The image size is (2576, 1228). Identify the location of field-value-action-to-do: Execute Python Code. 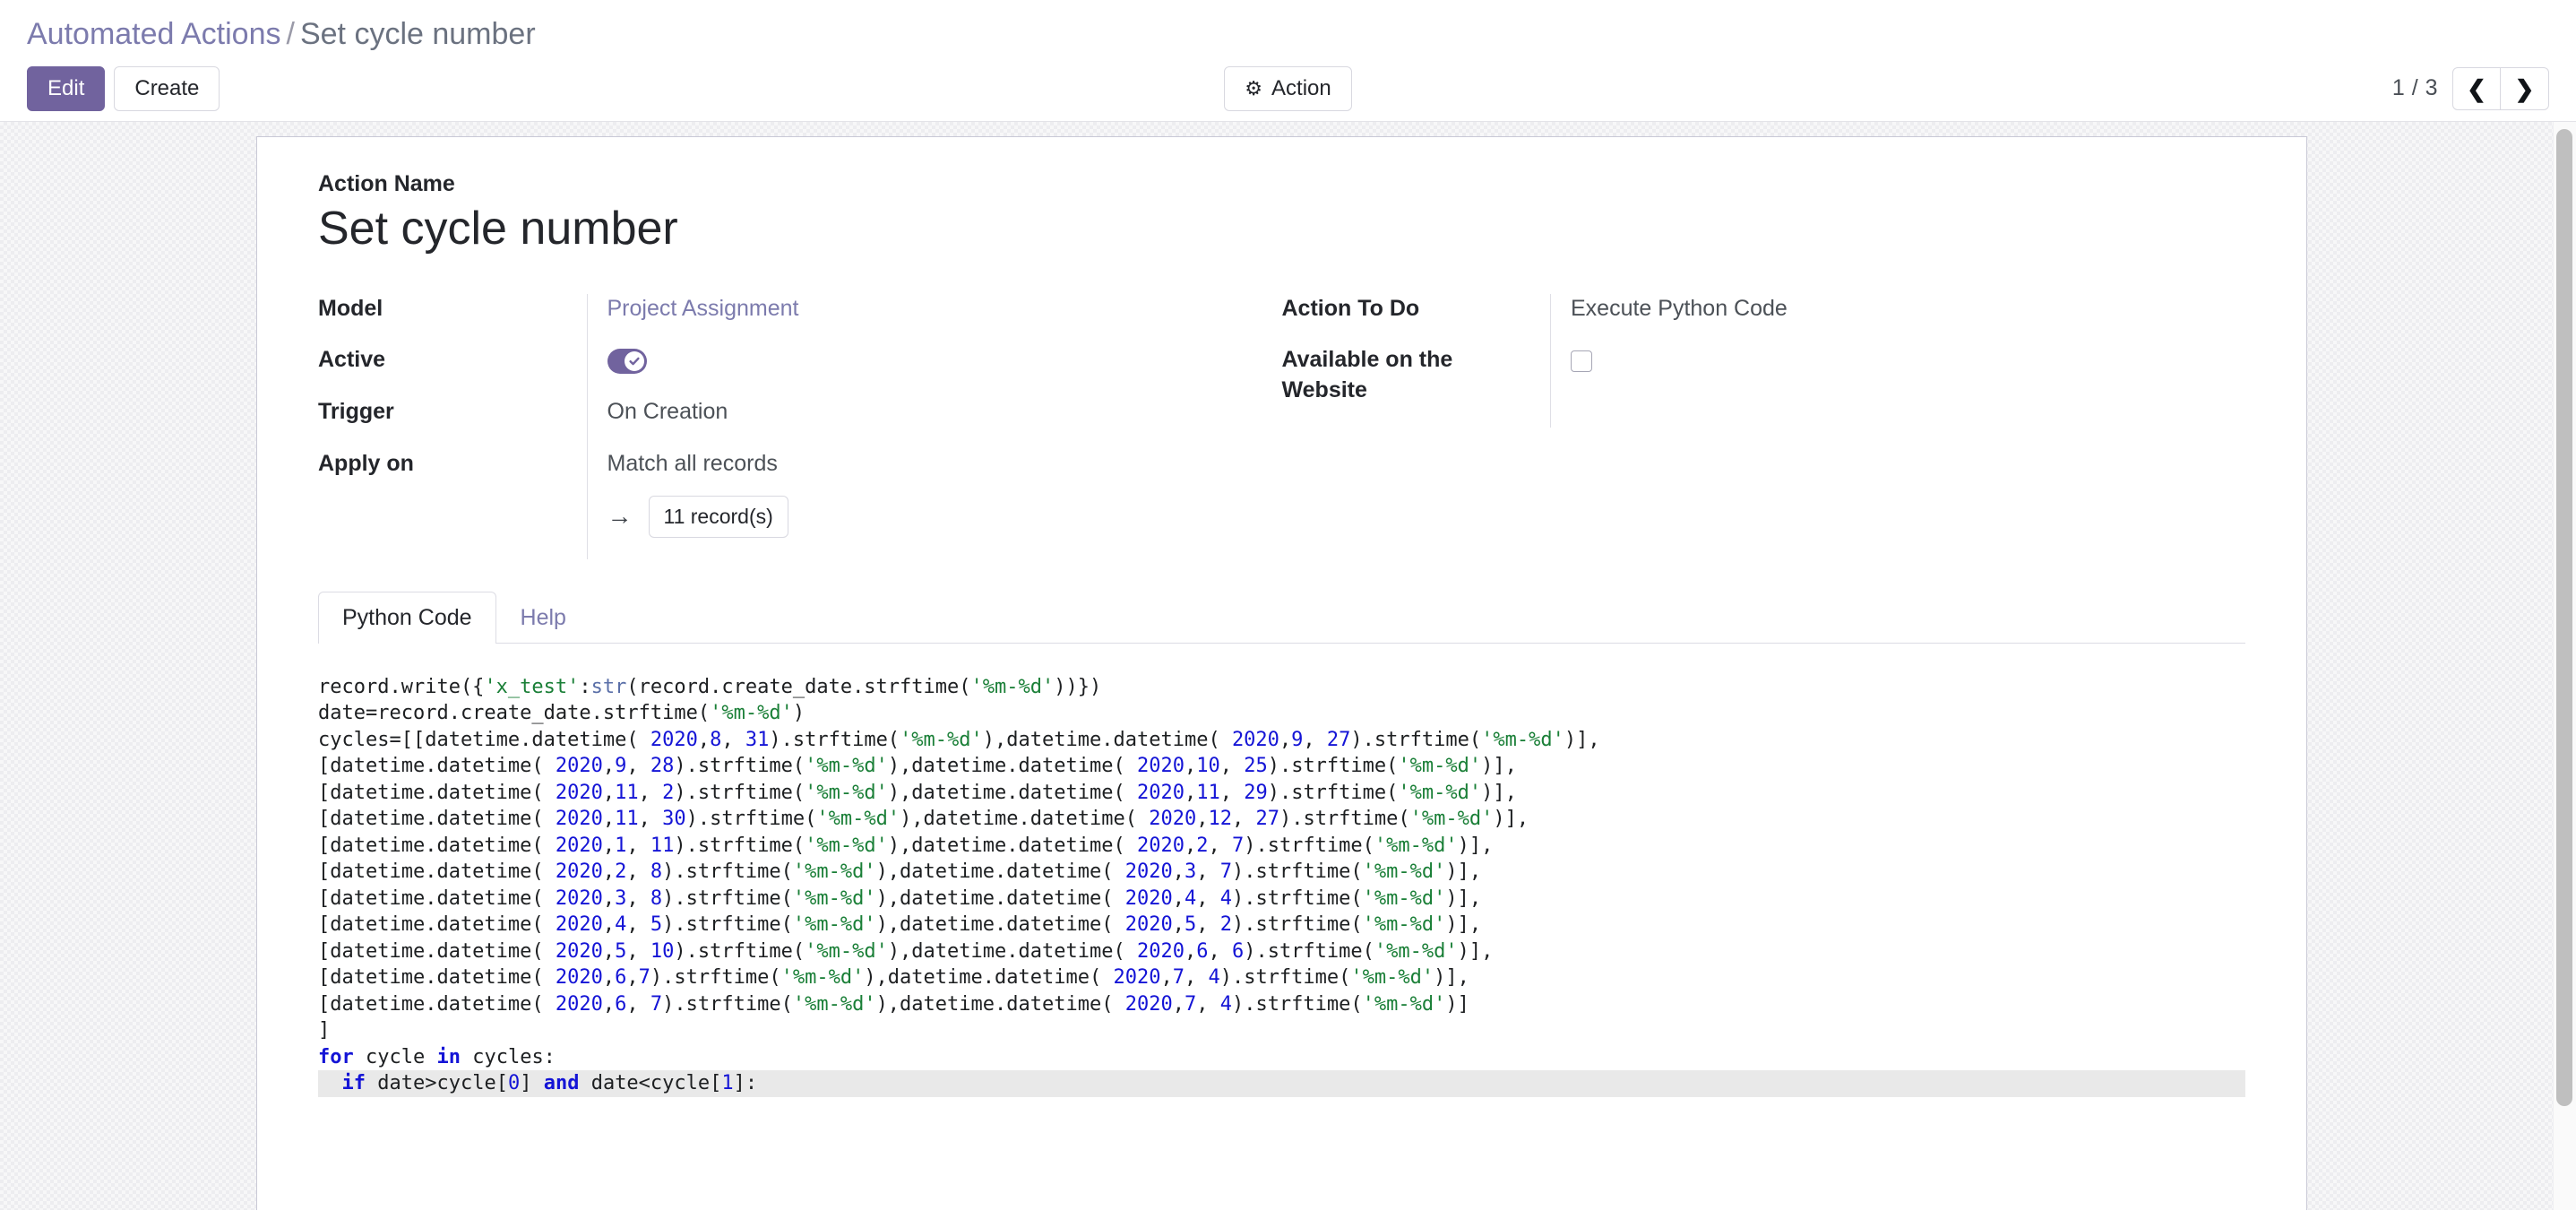
(1871, 319).